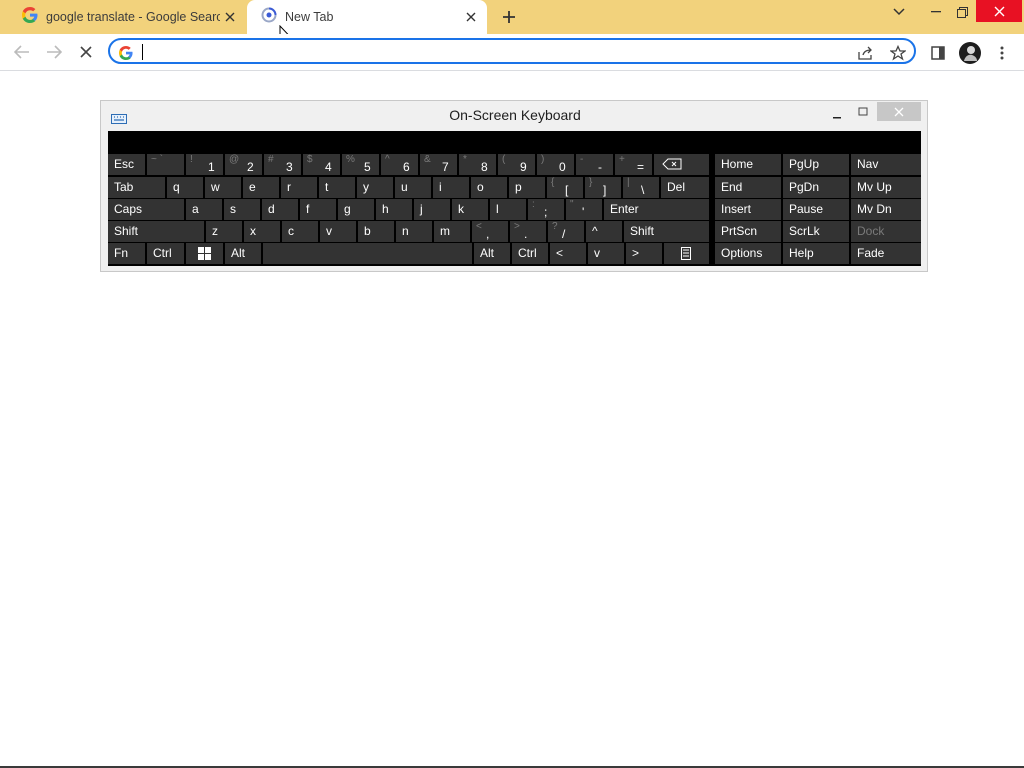  What do you see at coordinates (527, 187) in the screenshot?
I see `key-p: p` at bounding box center [527, 187].